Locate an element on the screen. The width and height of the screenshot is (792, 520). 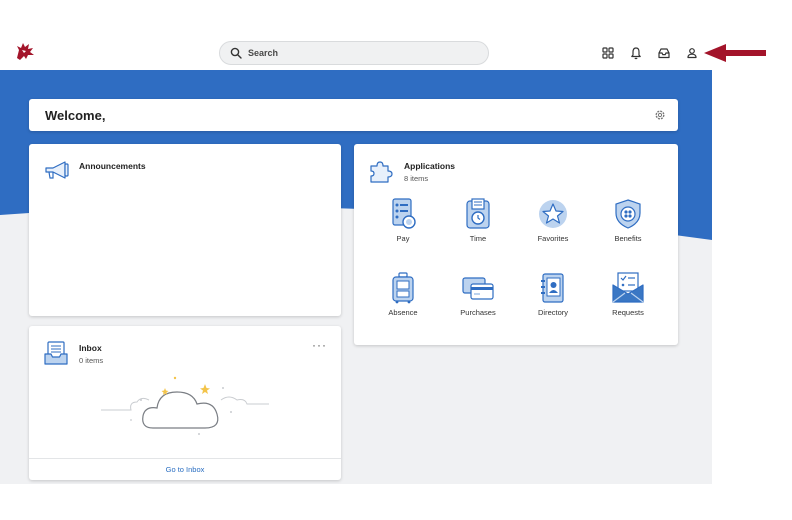
app-label: Pay is located at coordinates (403, 238).